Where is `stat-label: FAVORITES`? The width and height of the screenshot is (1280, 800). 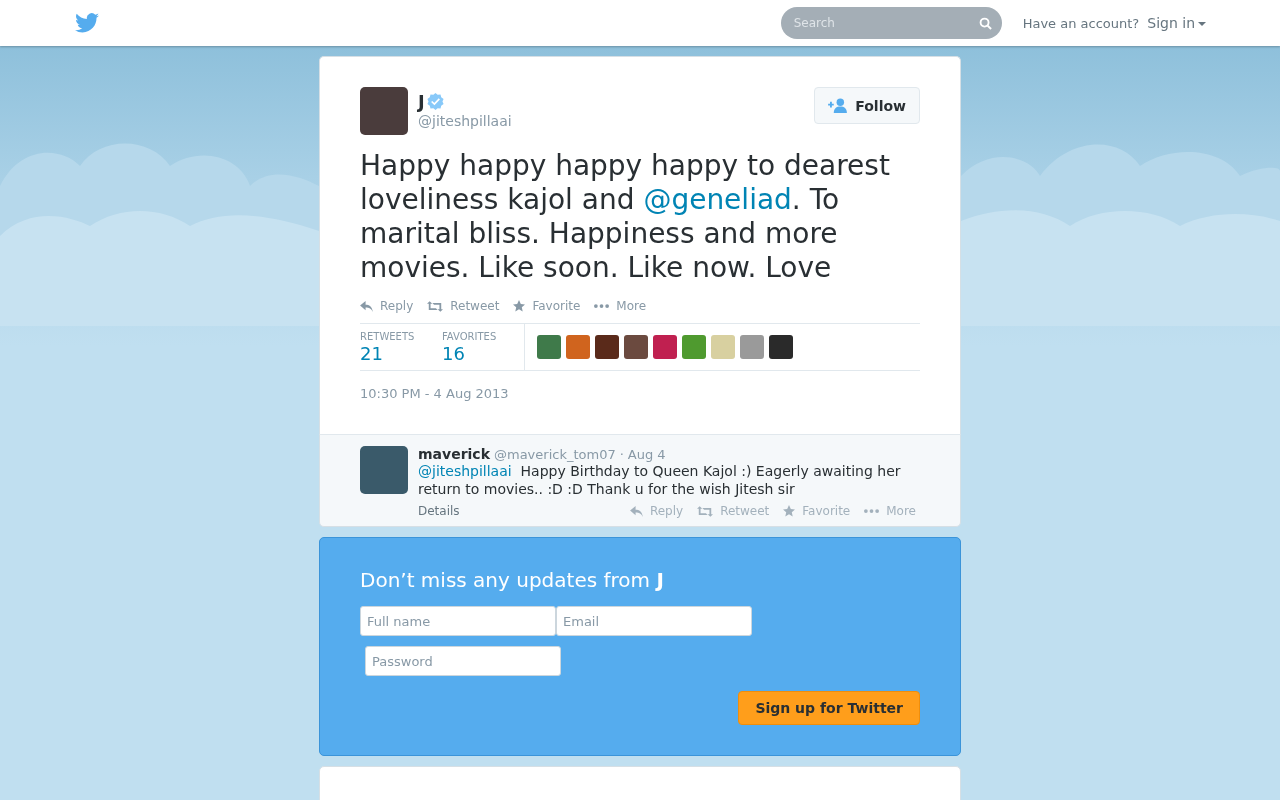
stat-label: FAVORITES is located at coordinates (470, 336).